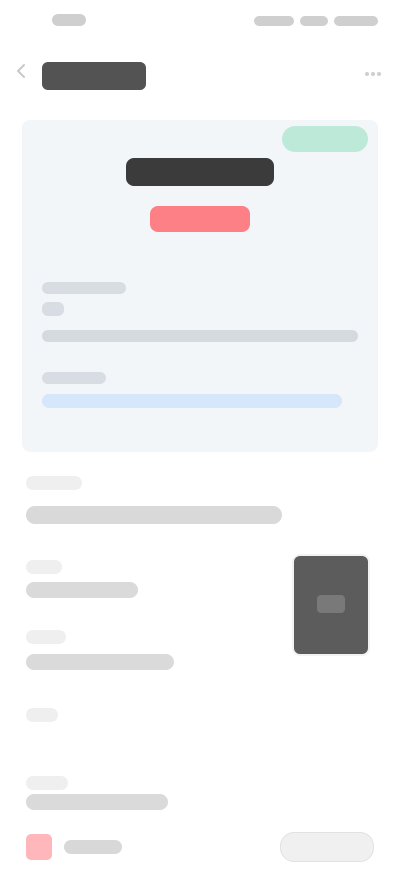 Image resolution: width=400 pixels, height=889 pixels. Describe the element at coordinates (22, 71) in the screenshot. I see `back-arrow-icon` at that location.